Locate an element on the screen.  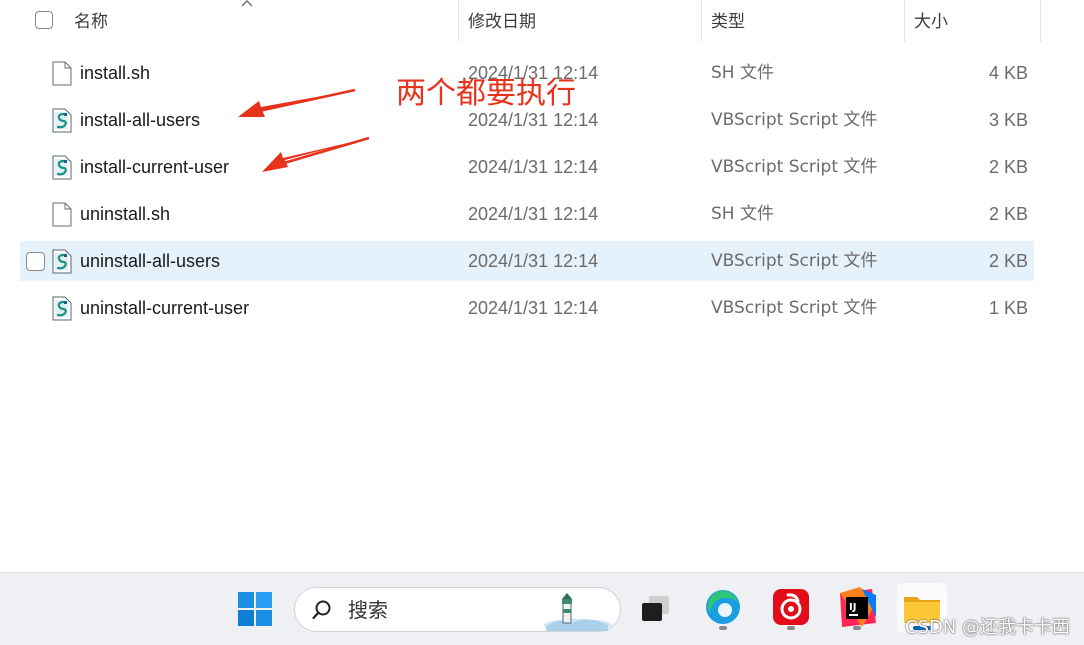
search-icon is located at coordinates (321, 610).